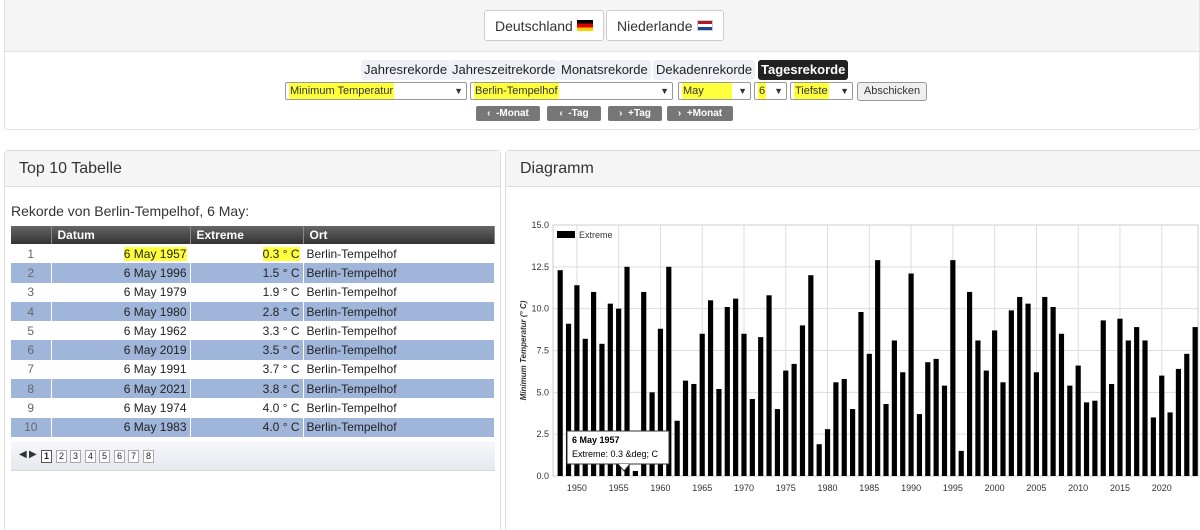 The image size is (1200, 530). Describe the element at coordinates (253, 369) in the screenshot. I see `table-row: 7 6 May 1991 3.7 ° C Berlin-Tempelhof` at that location.